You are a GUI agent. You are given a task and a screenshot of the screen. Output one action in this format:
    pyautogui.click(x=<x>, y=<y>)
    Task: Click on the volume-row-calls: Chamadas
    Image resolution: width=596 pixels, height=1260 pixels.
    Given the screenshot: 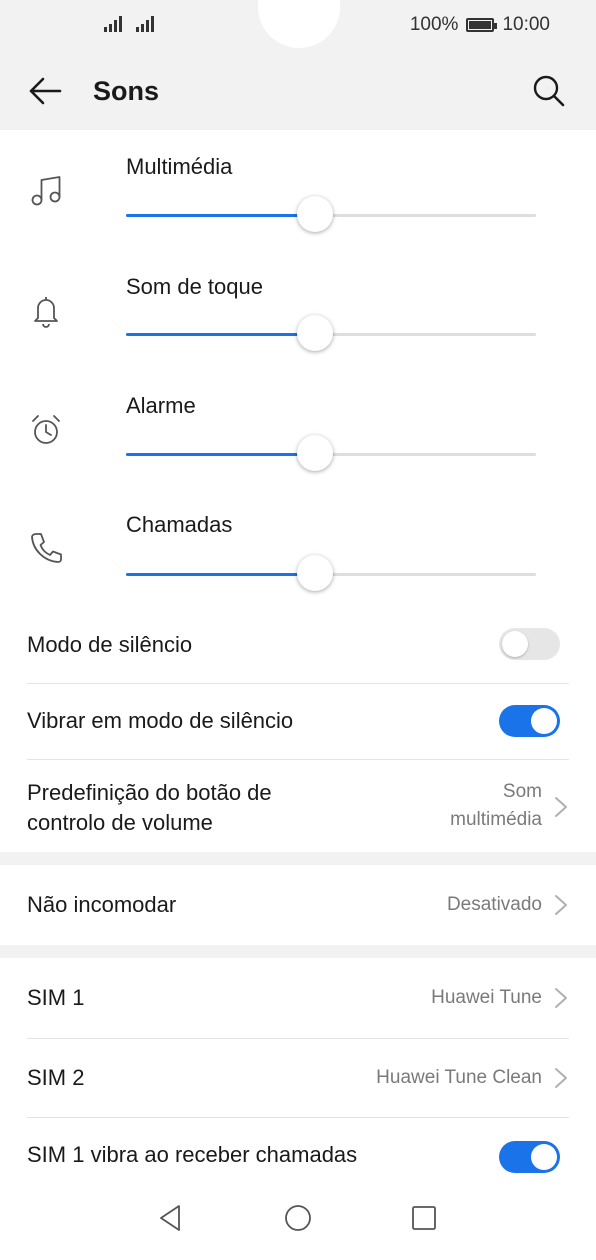 What is the action you would take?
    pyautogui.click(x=298, y=549)
    